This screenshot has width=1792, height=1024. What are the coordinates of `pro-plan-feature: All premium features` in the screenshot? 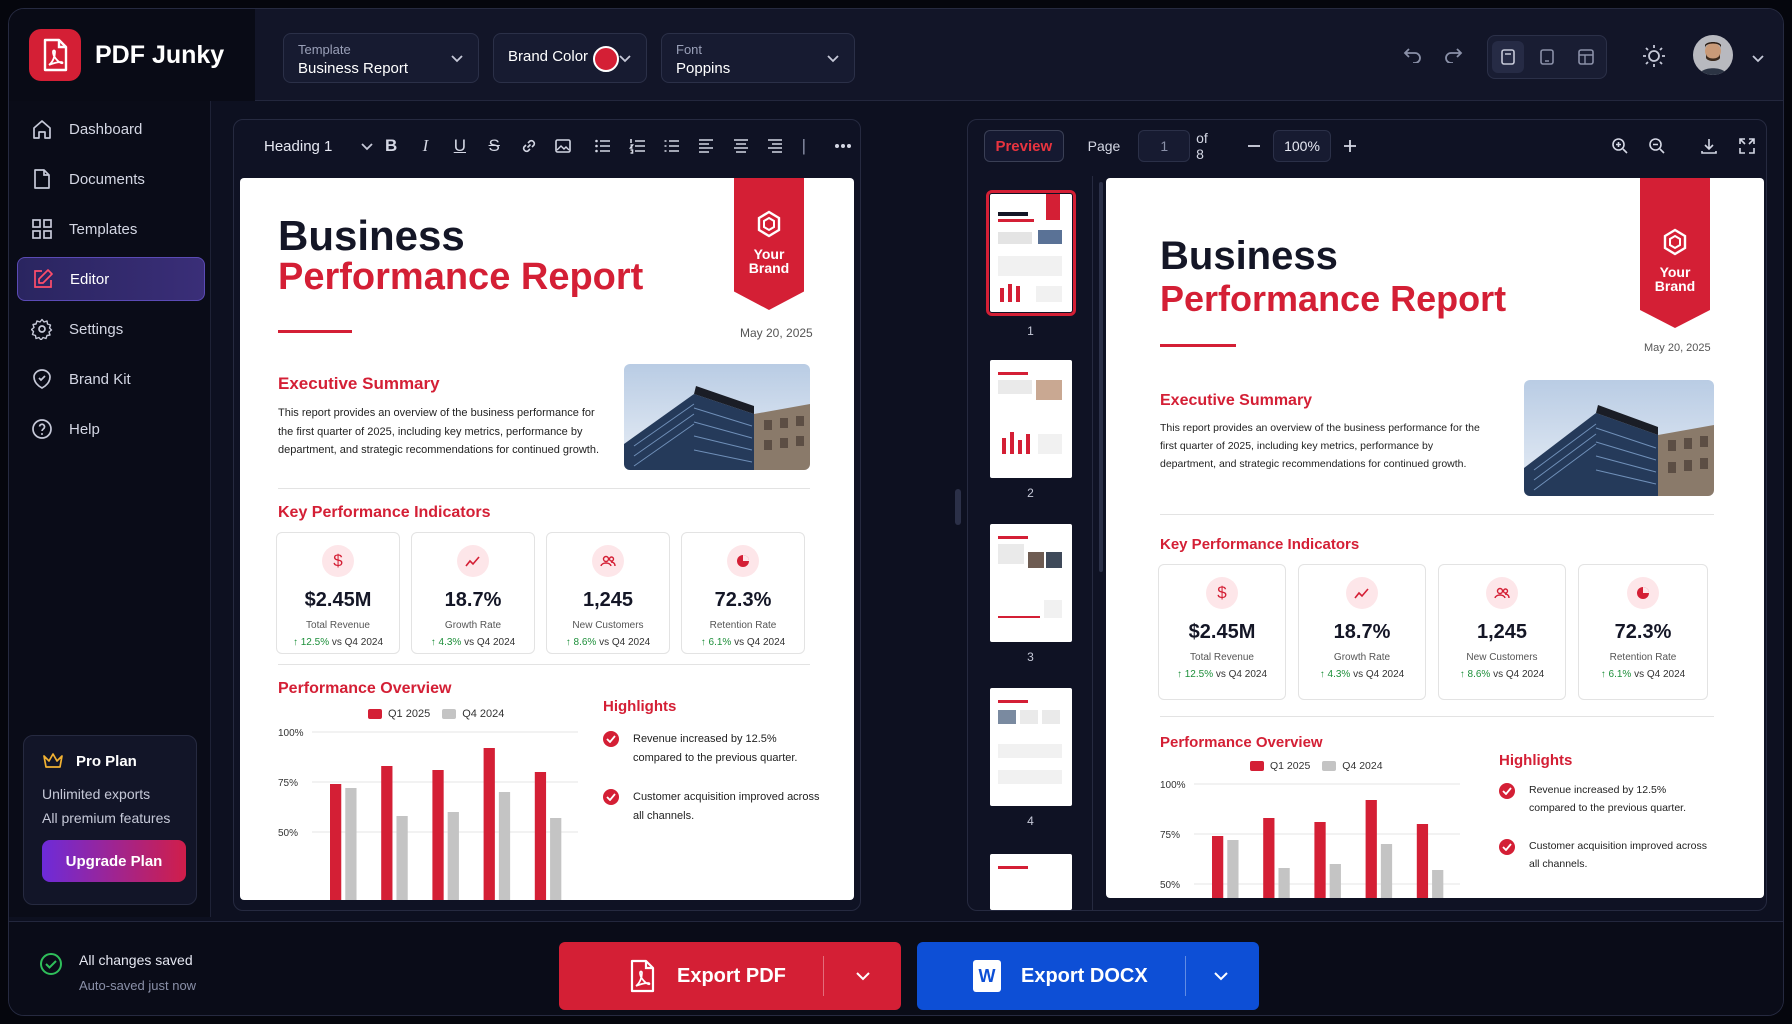 It's located at (106, 818).